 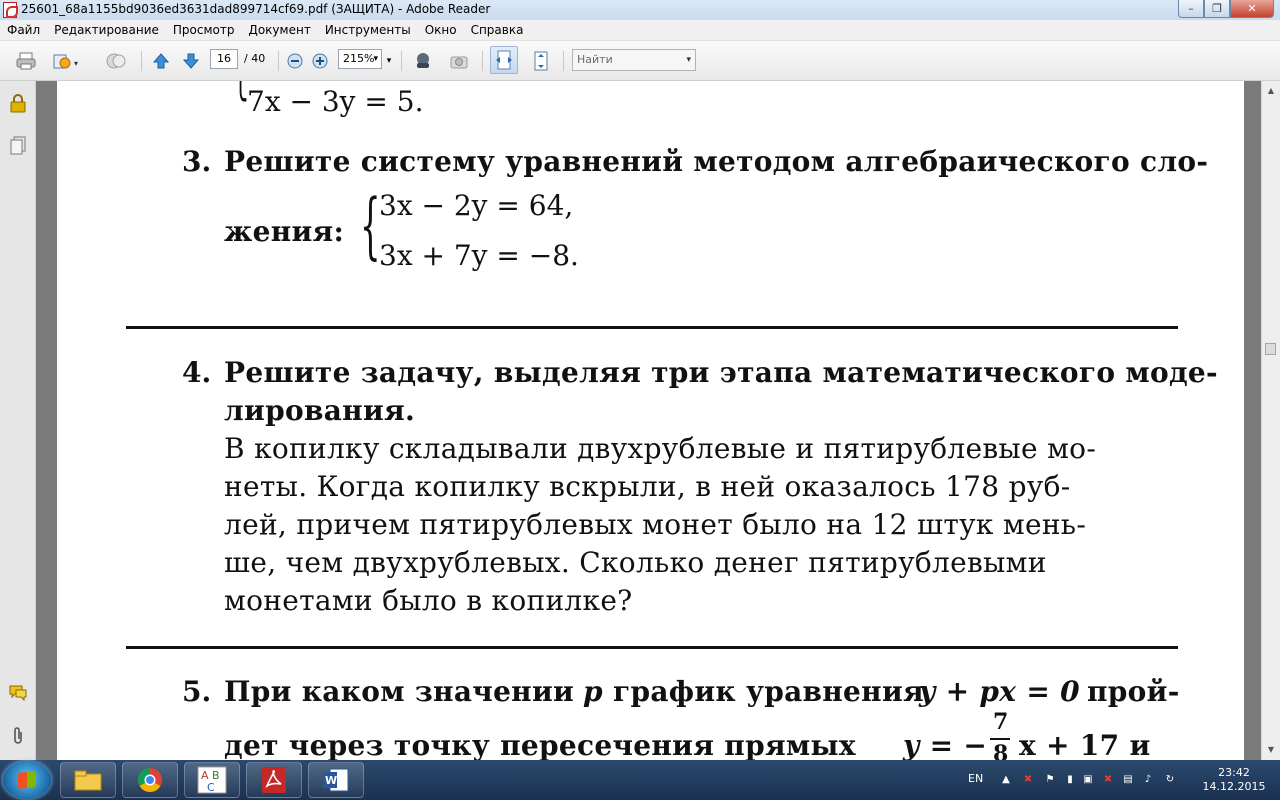 What do you see at coordinates (18, 420) in the screenshot?
I see `navigation-panel` at bounding box center [18, 420].